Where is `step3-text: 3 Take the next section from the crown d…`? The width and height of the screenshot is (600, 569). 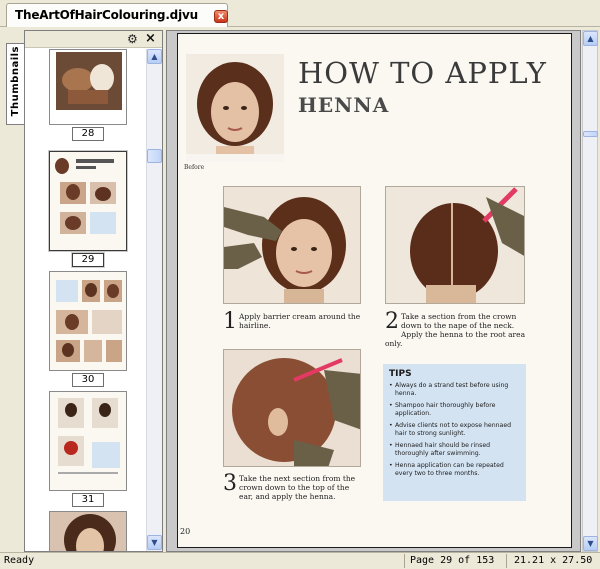
step3-text: 3 Take the next section from the crown d… is located at coordinates (293, 486).